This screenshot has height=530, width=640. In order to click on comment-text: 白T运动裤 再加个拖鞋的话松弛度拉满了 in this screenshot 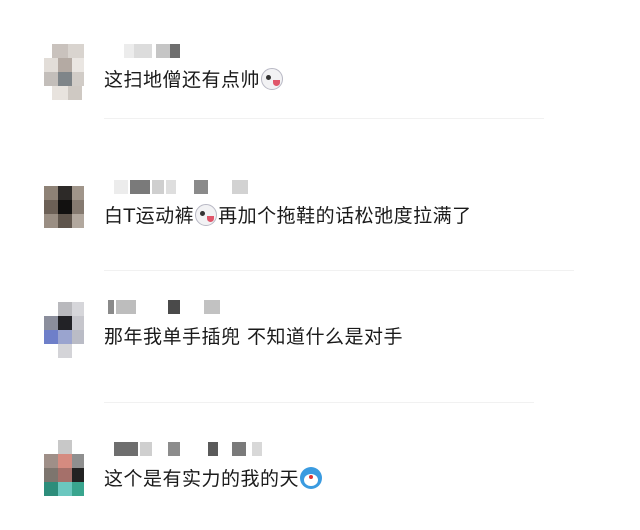, I will do `click(288, 216)`.